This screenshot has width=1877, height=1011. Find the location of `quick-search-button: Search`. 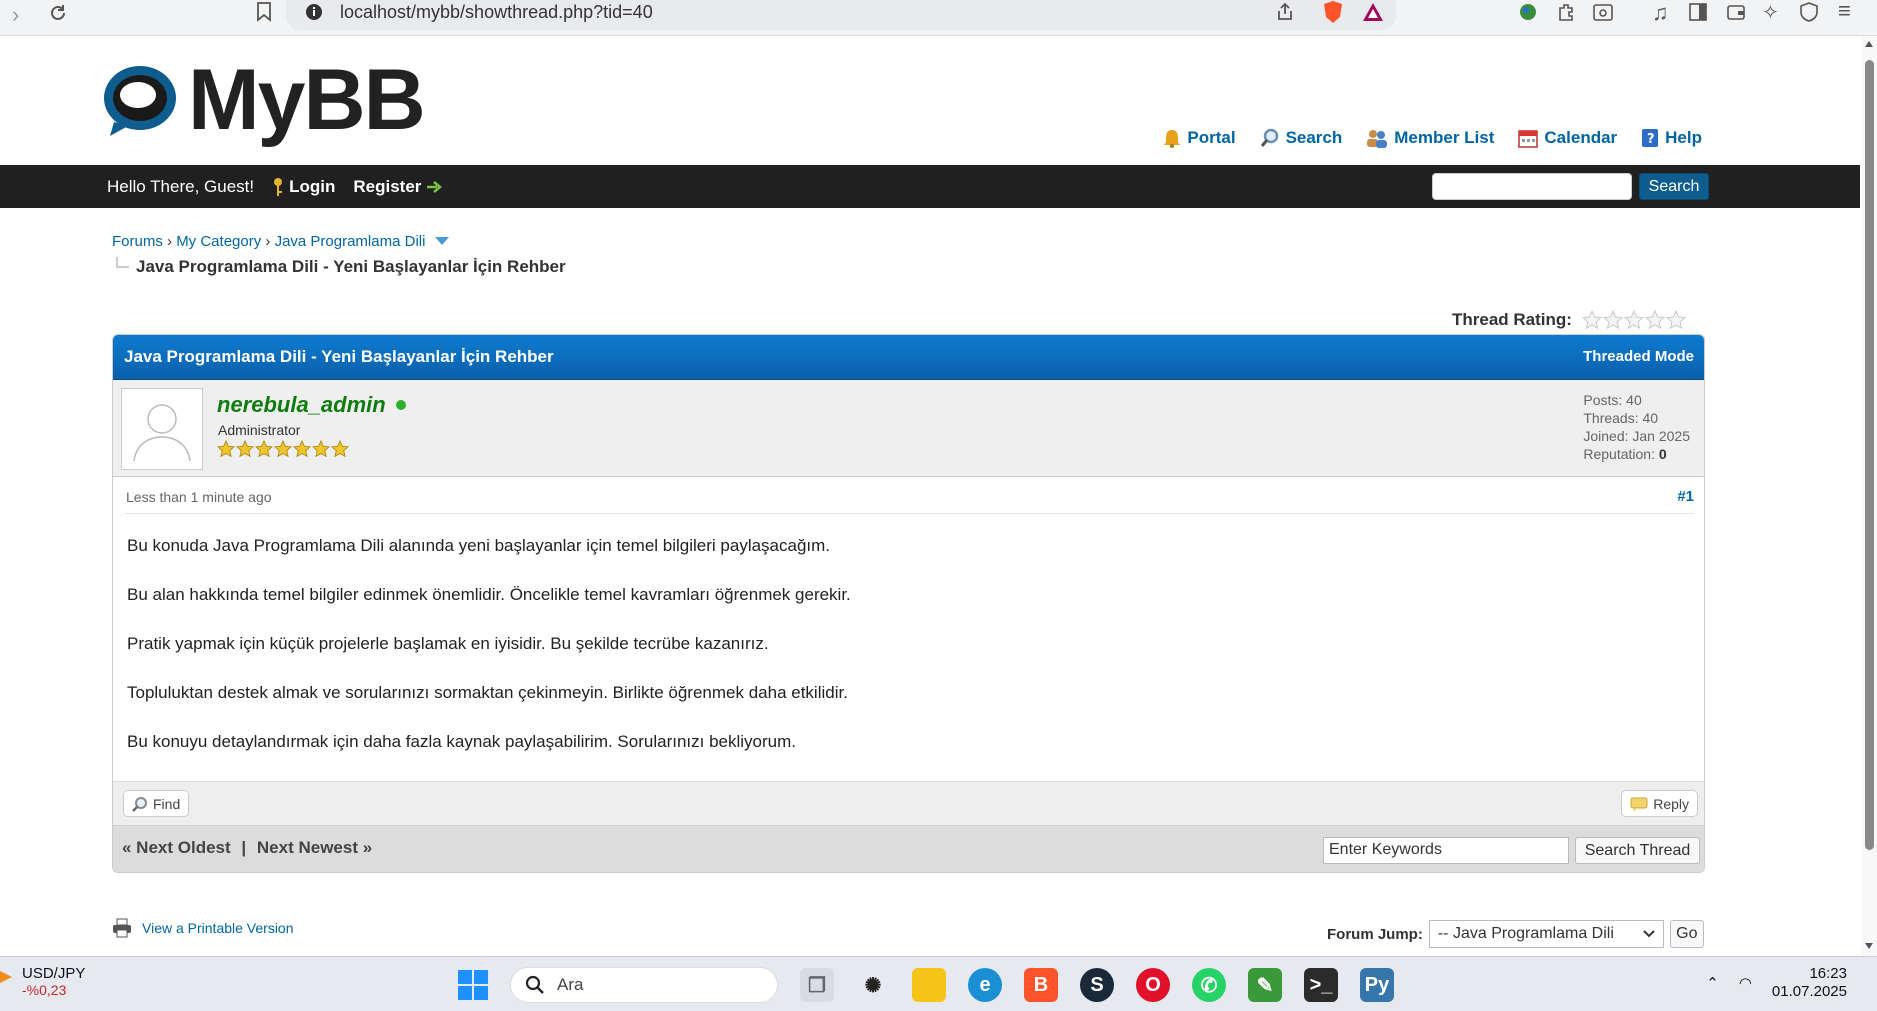

quick-search-button: Search is located at coordinates (1674, 186).